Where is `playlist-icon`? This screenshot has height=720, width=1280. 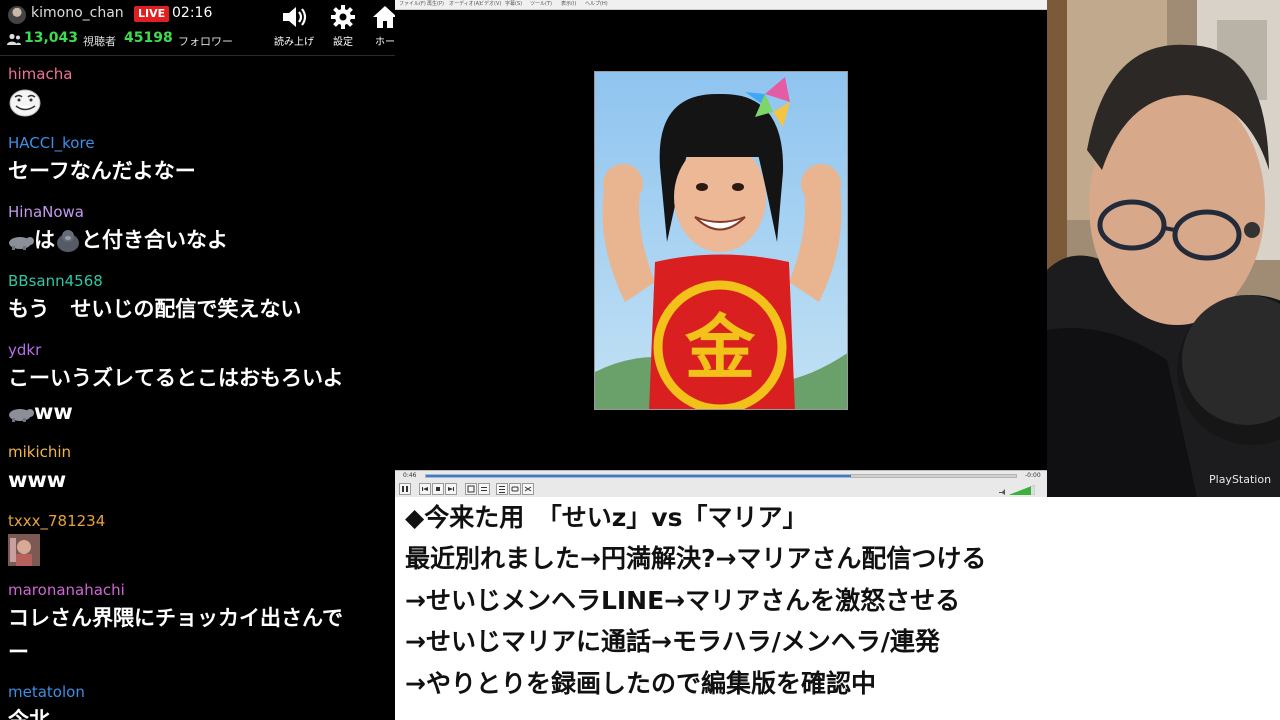
playlist-icon is located at coordinates (502, 489).